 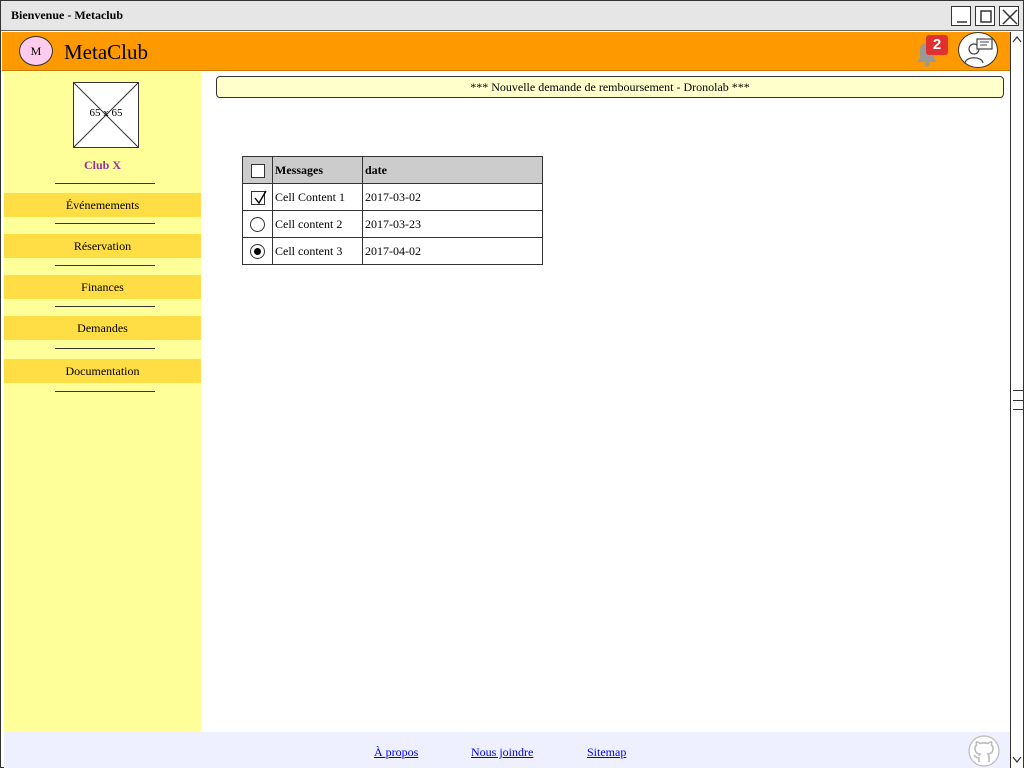 I want to click on close-icon, so click(x=1010, y=17).